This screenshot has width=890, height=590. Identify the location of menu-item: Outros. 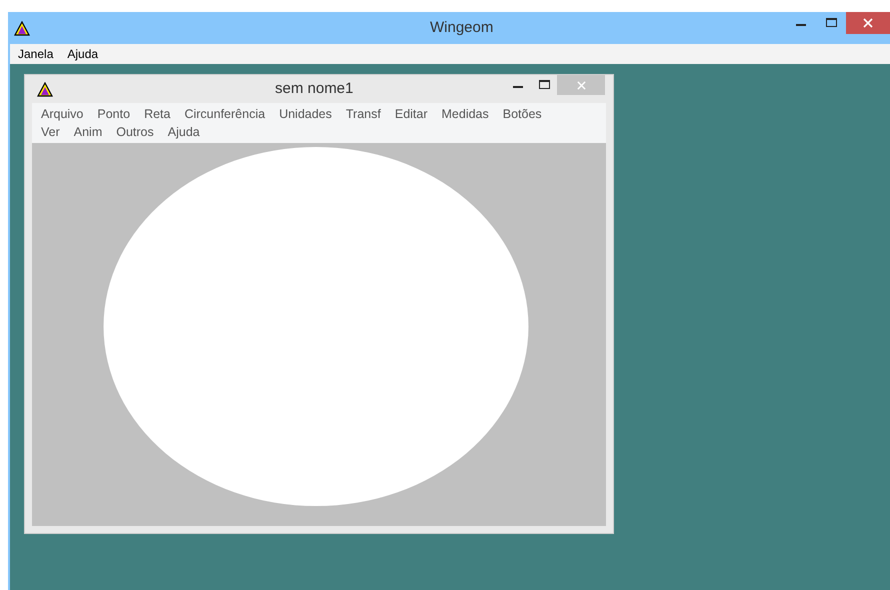
(135, 132).